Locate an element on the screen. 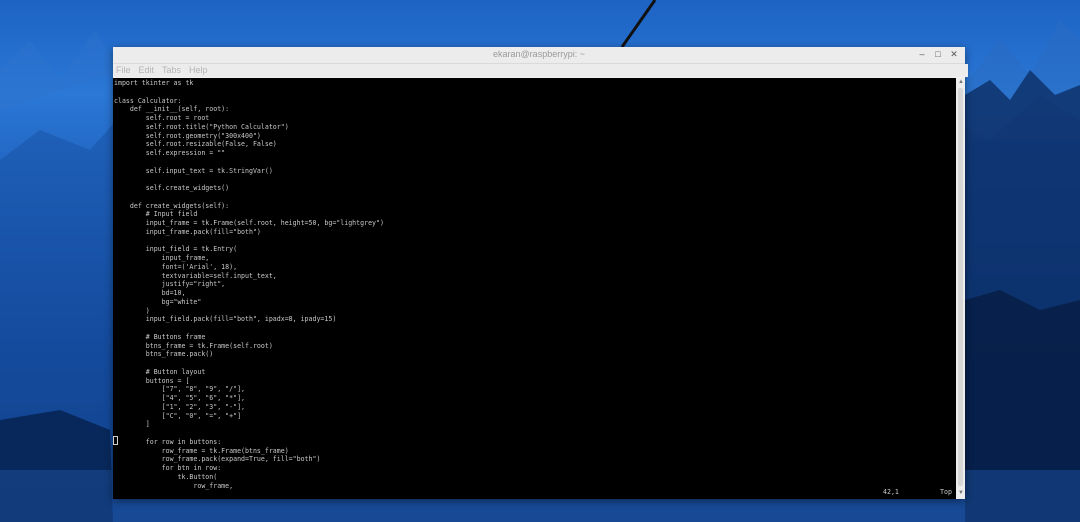 This screenshot has height=522, width=1080. code-line: self.root = root is located at coordinates (162, 118).